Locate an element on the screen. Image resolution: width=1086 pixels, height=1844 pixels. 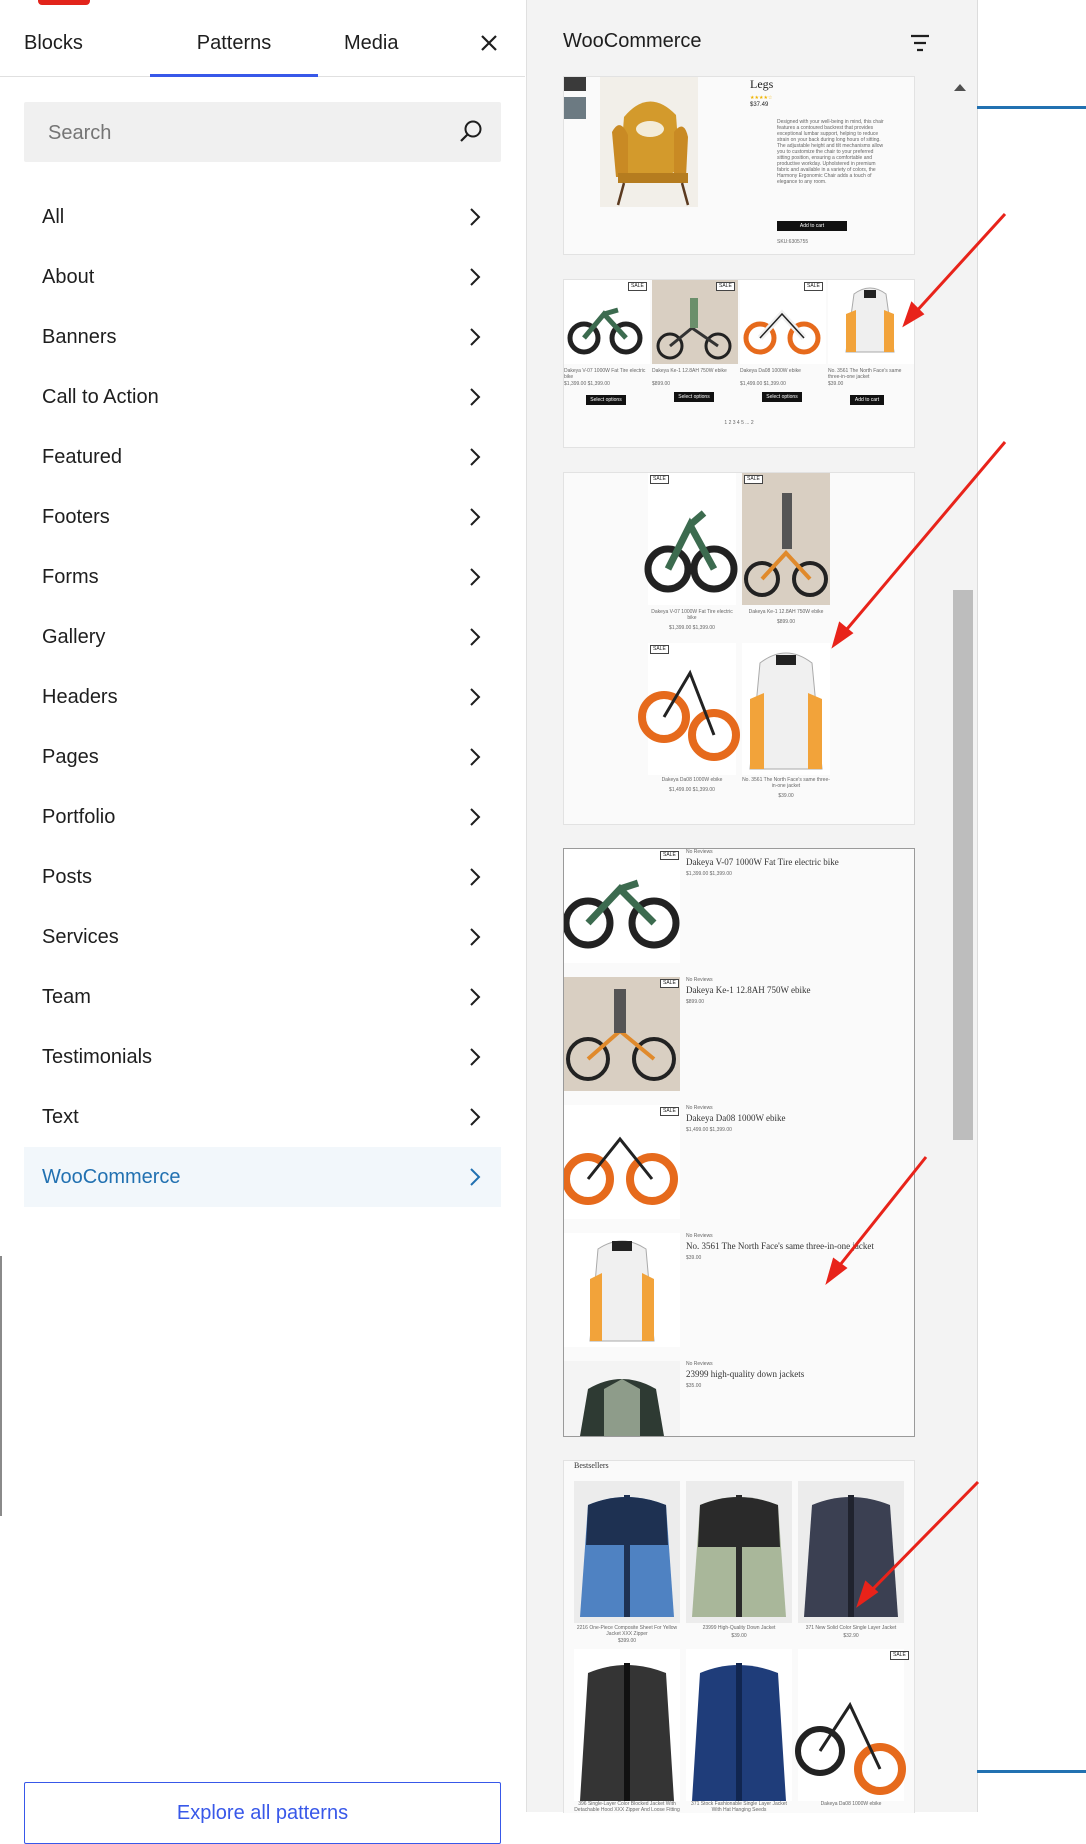
active-tab-indicator is located at coordinates (234, 75).